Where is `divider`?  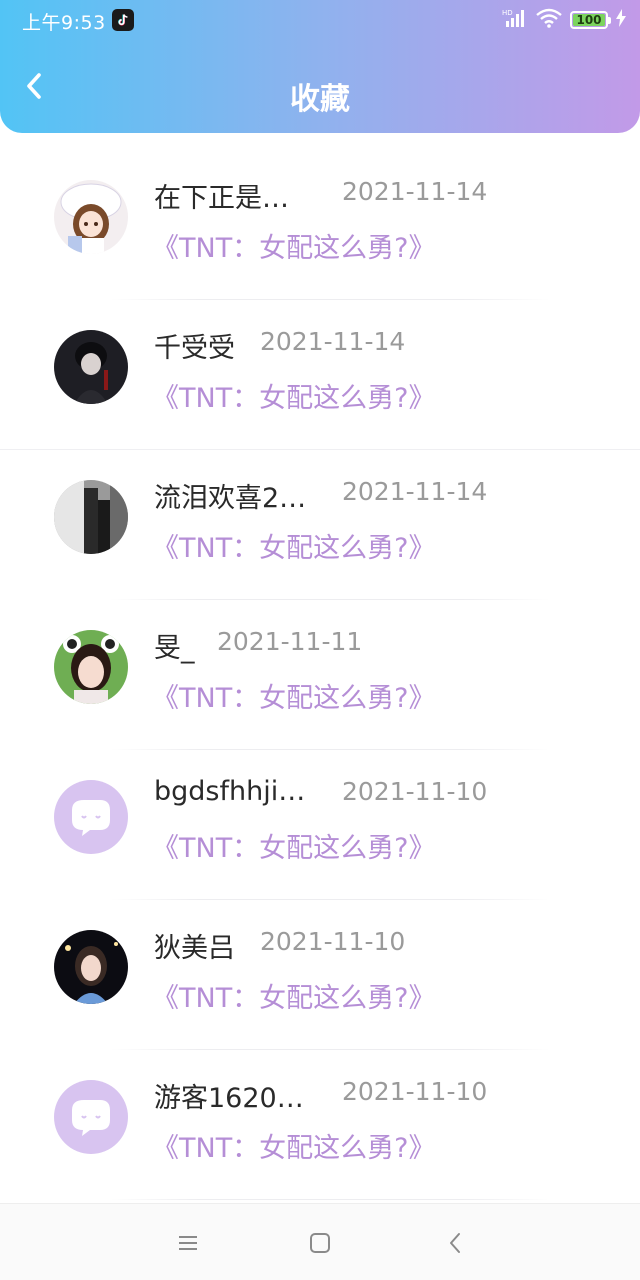 divider is located at coordinates (330, 1199).